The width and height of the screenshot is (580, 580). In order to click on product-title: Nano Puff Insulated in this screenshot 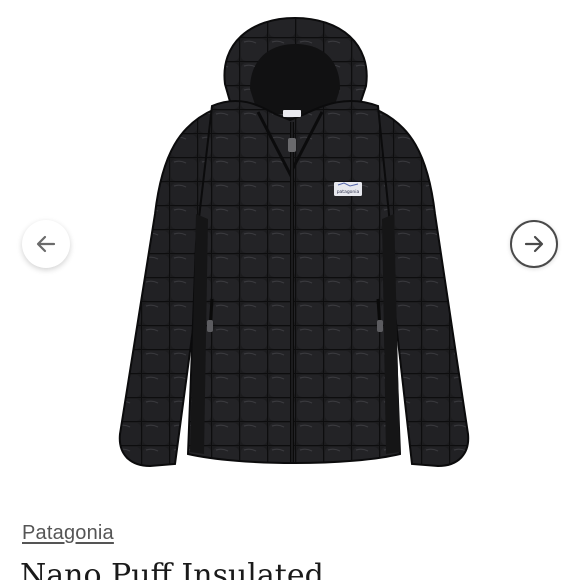, I will do `click(172, 569)`.